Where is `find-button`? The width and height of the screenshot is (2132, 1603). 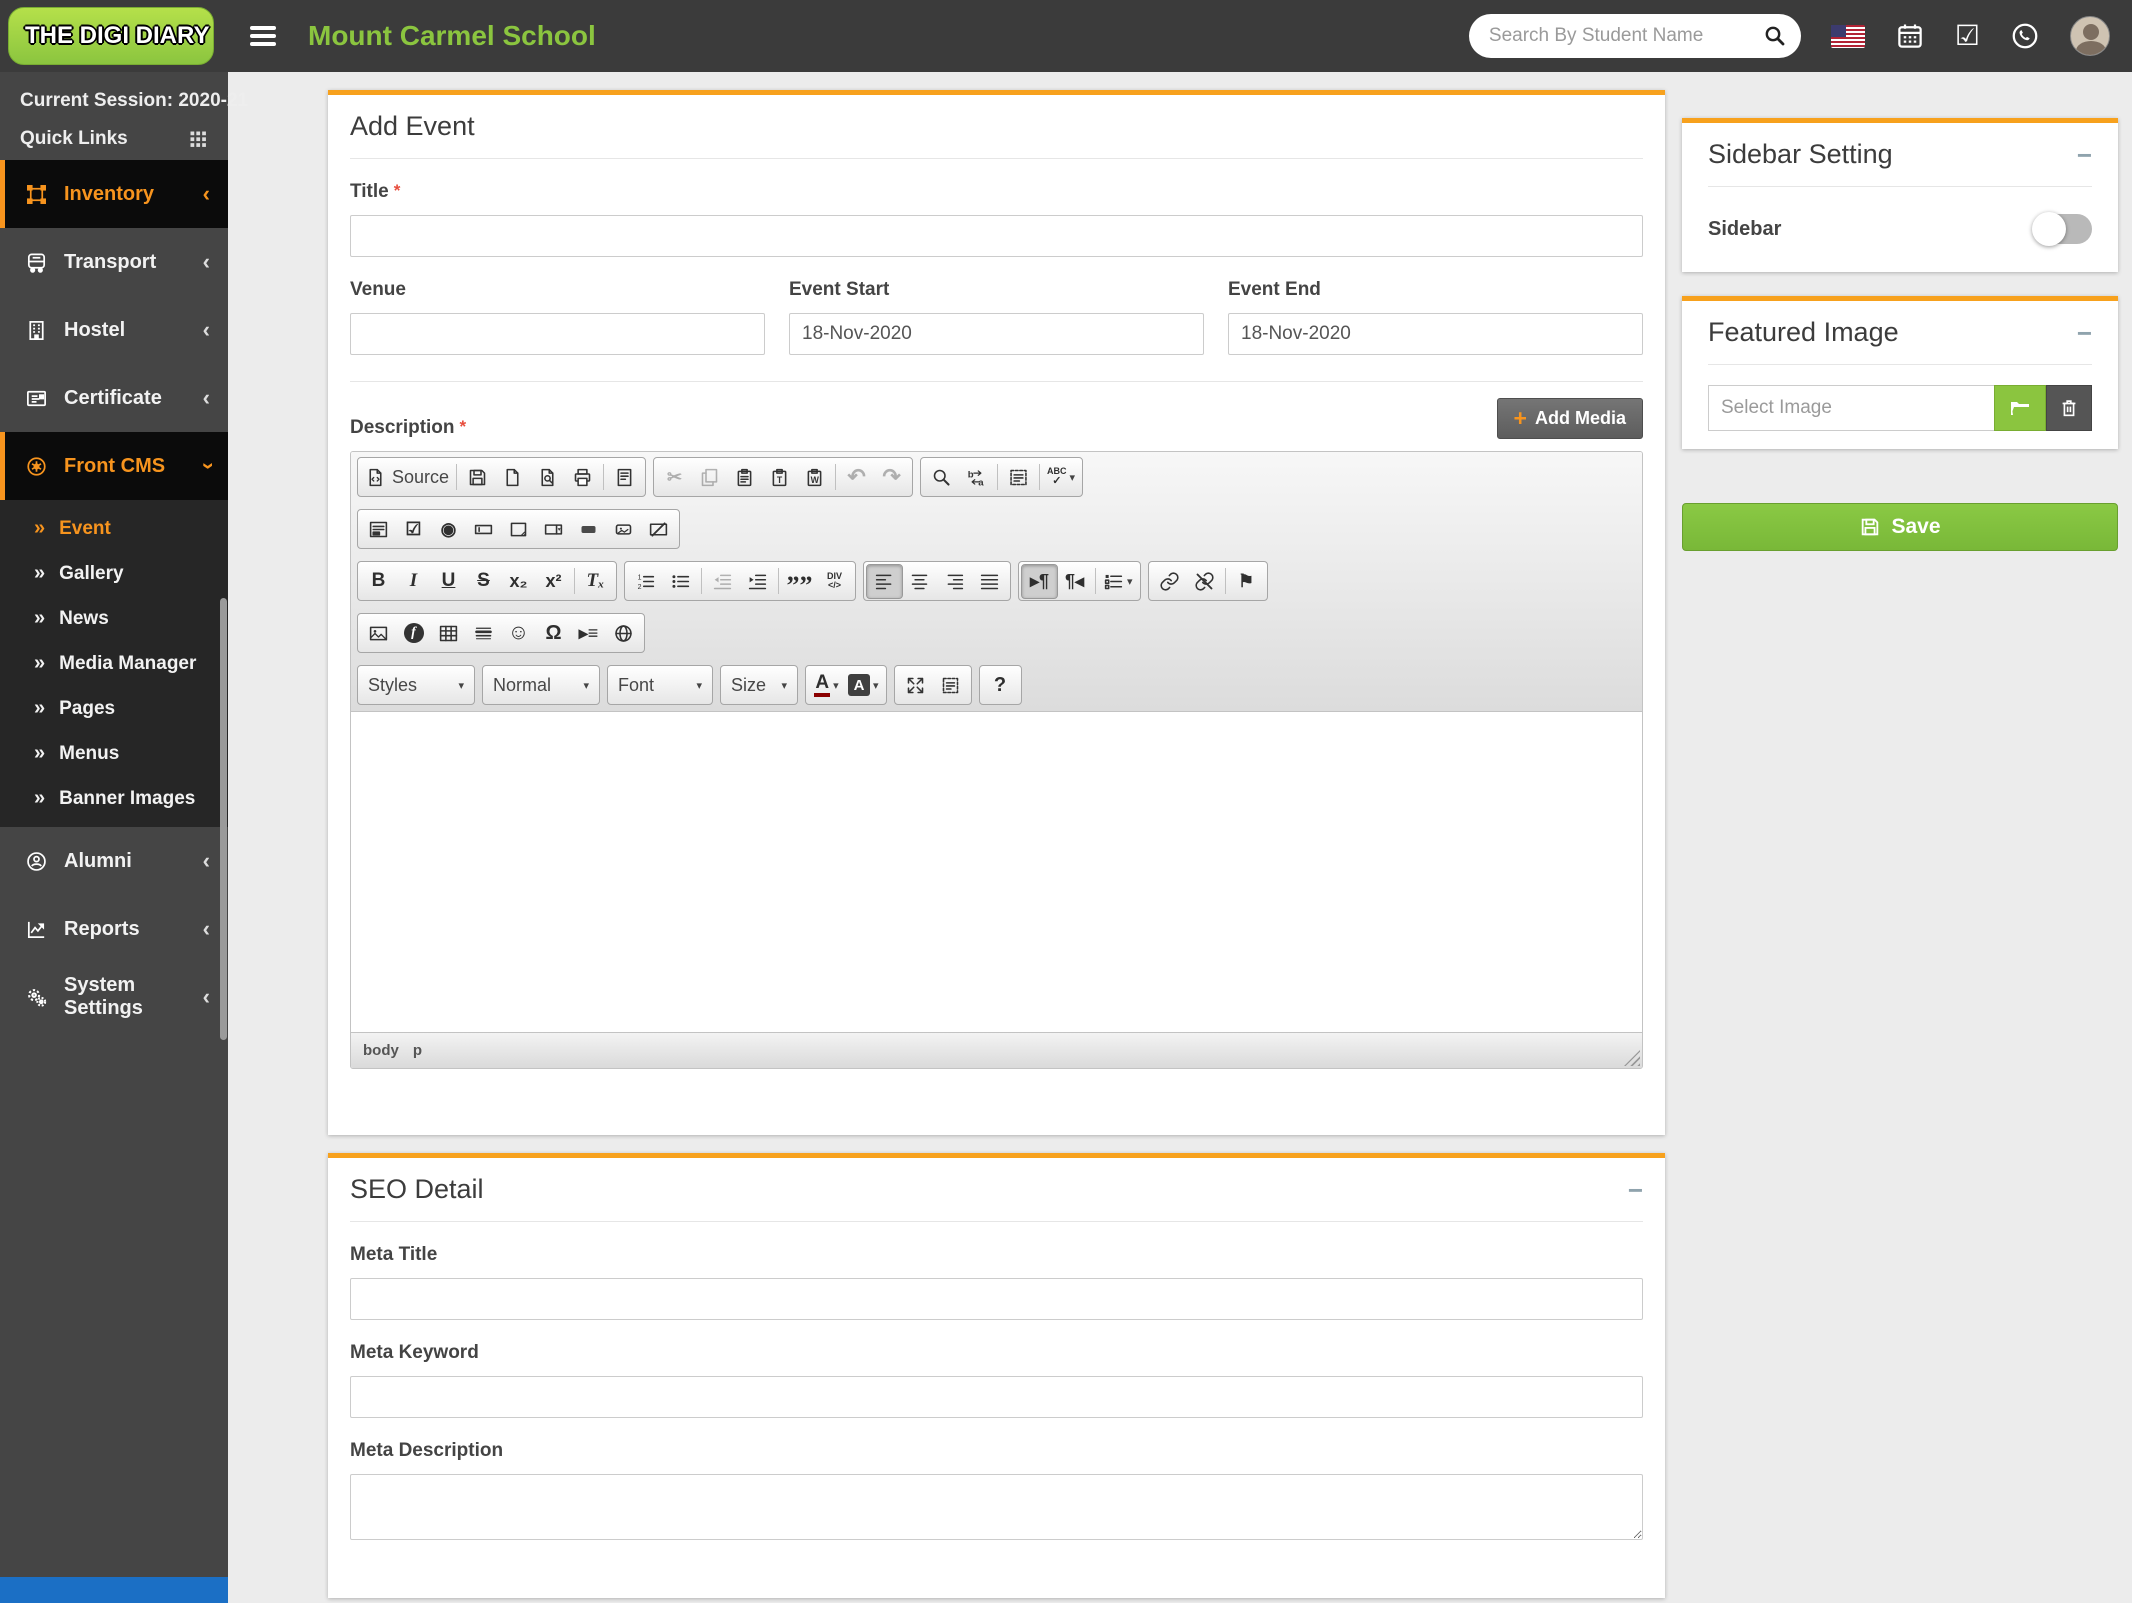 find-button is located at coordinates (941, 477).